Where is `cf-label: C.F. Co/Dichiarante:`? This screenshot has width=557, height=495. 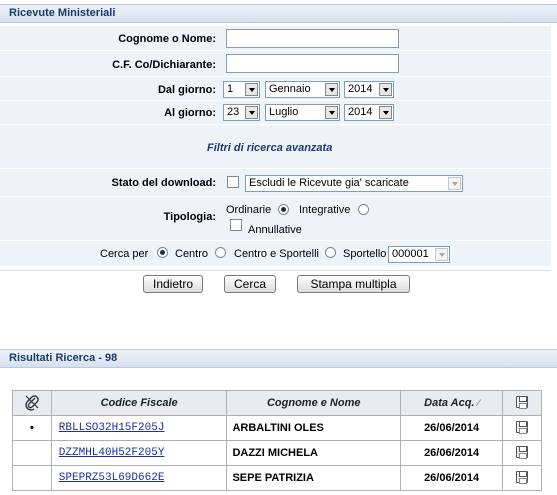
cf-label: C.F. Co/Dichiarante: is located at coordinates (164, 65).